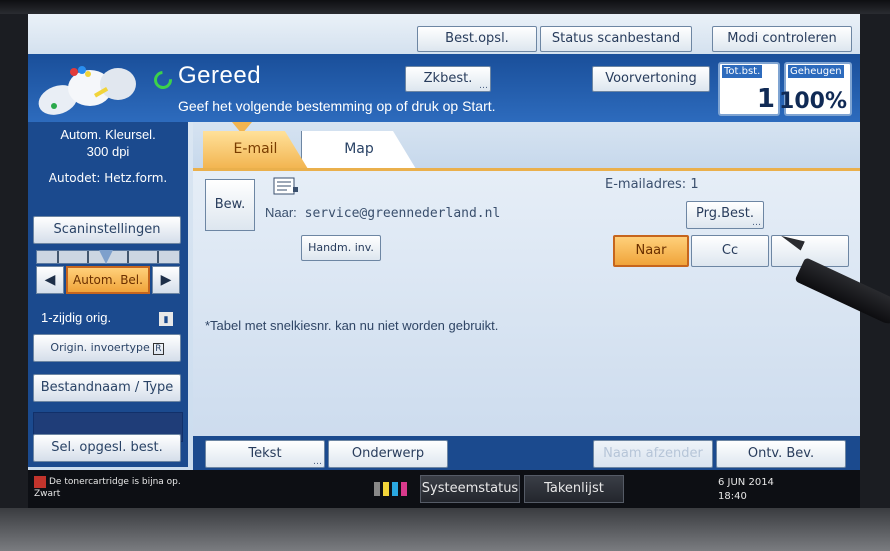 This screenshot has width=890, height=551. I want to click on slider-knob-icon, so click(106, 257).